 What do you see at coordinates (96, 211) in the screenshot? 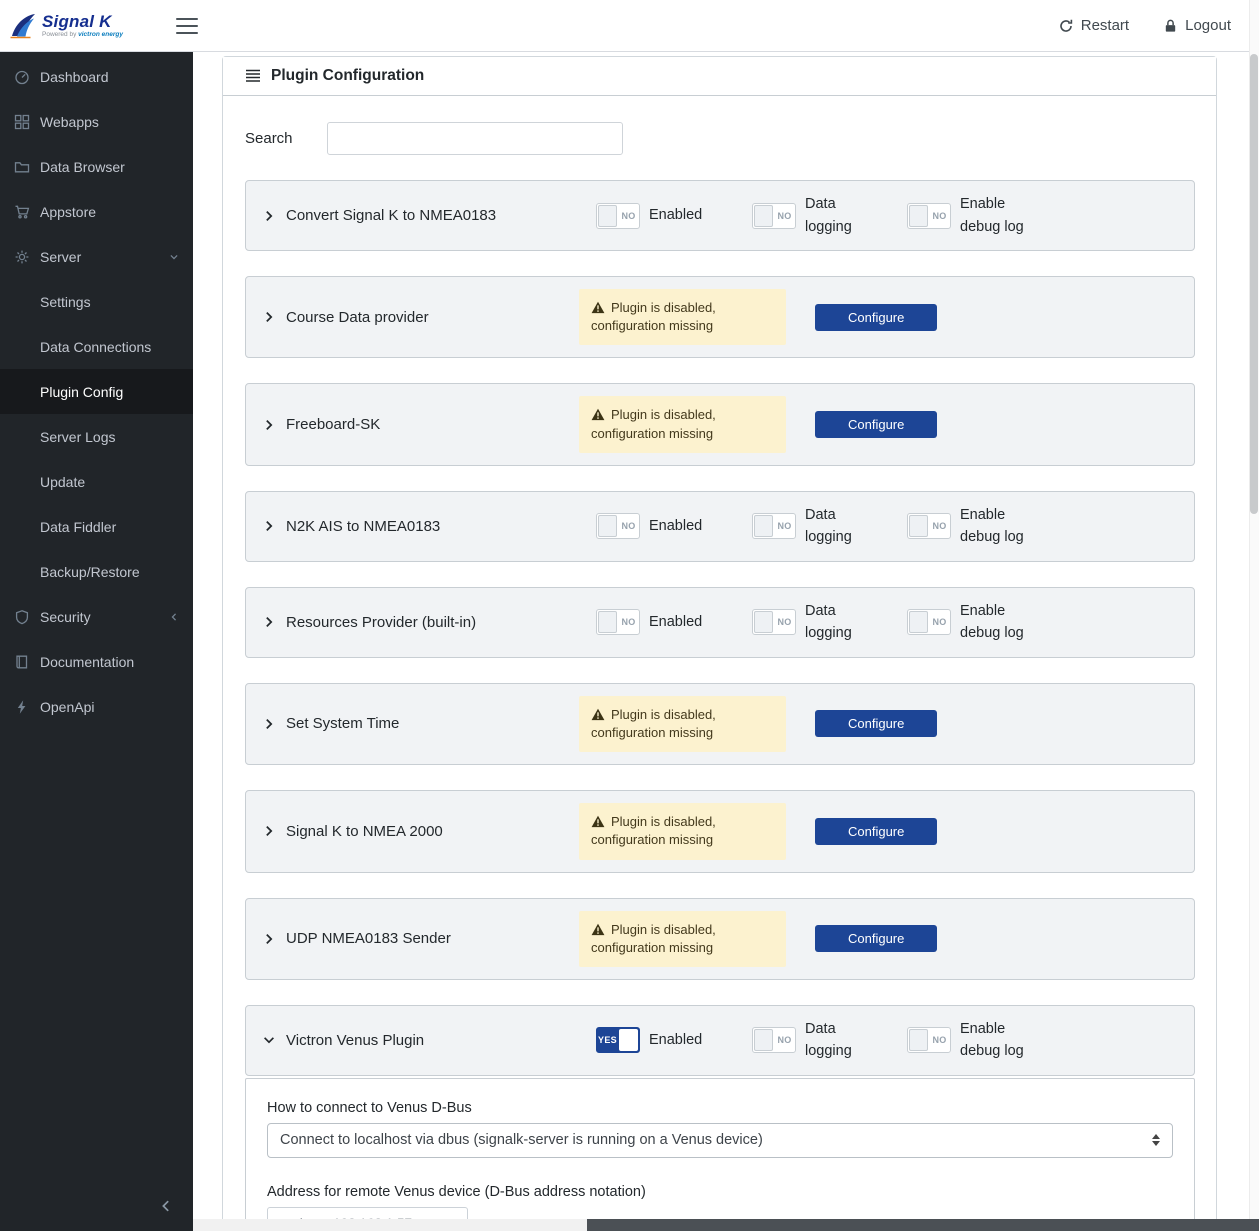
I see `sidebar-item-appstore: Appstore` at bounding box center [96, 211].